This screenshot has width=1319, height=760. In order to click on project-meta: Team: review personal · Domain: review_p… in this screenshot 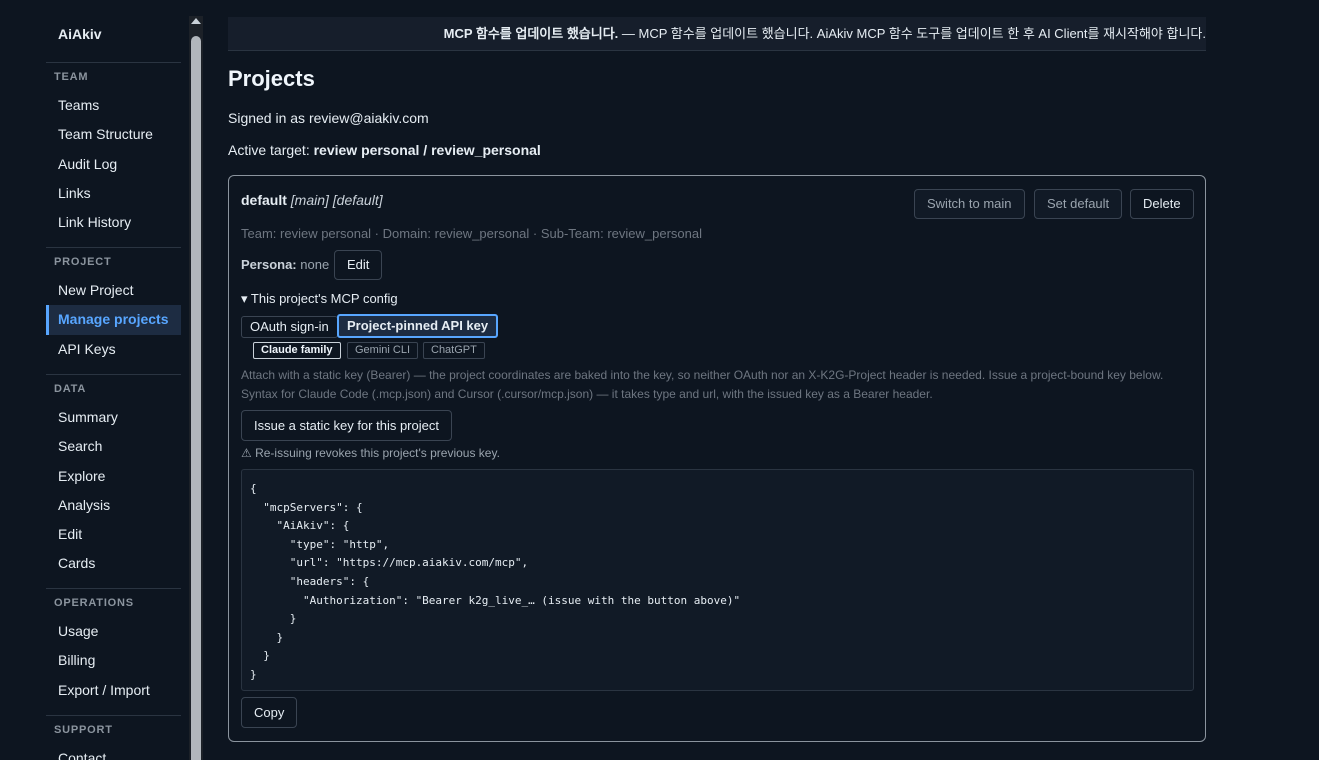, I will do `click(471, 233)`.